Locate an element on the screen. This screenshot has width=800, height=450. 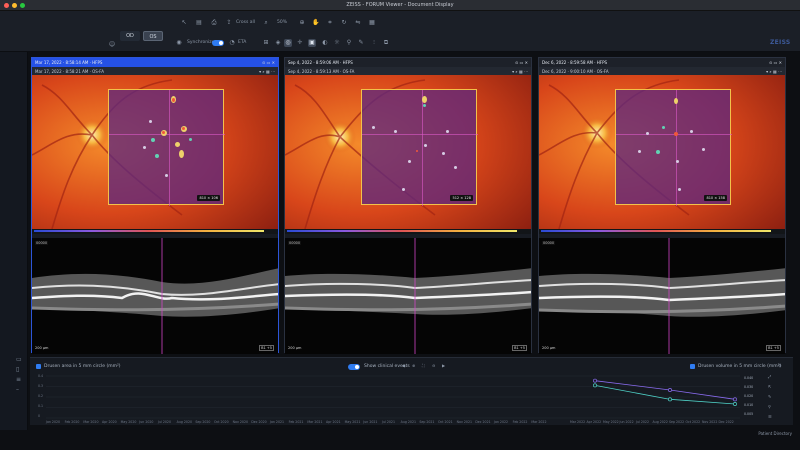
drusen-map-overlay: 810 × 158 is located at coordinates (673, 147).